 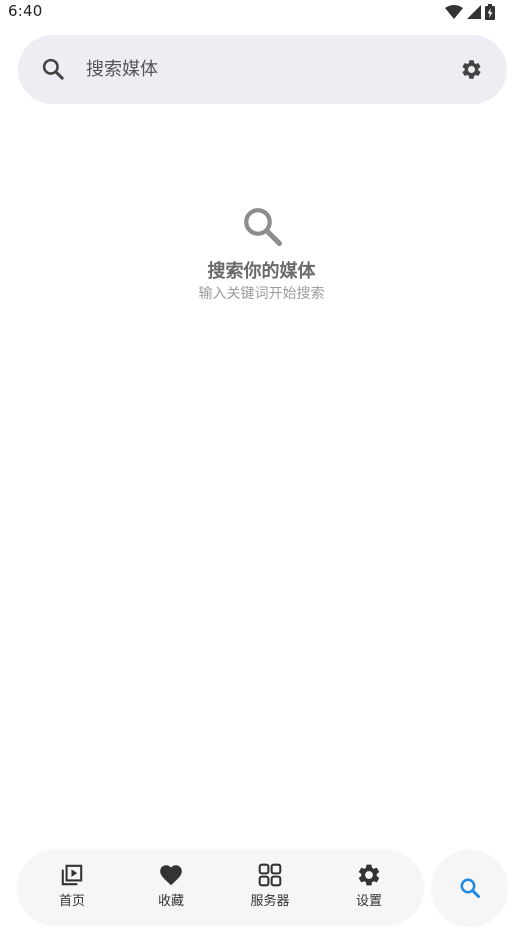 What do you see at coordinates (171, 875) in the screenshot?
I see `heart-icon` at bounding box center [171, 875].